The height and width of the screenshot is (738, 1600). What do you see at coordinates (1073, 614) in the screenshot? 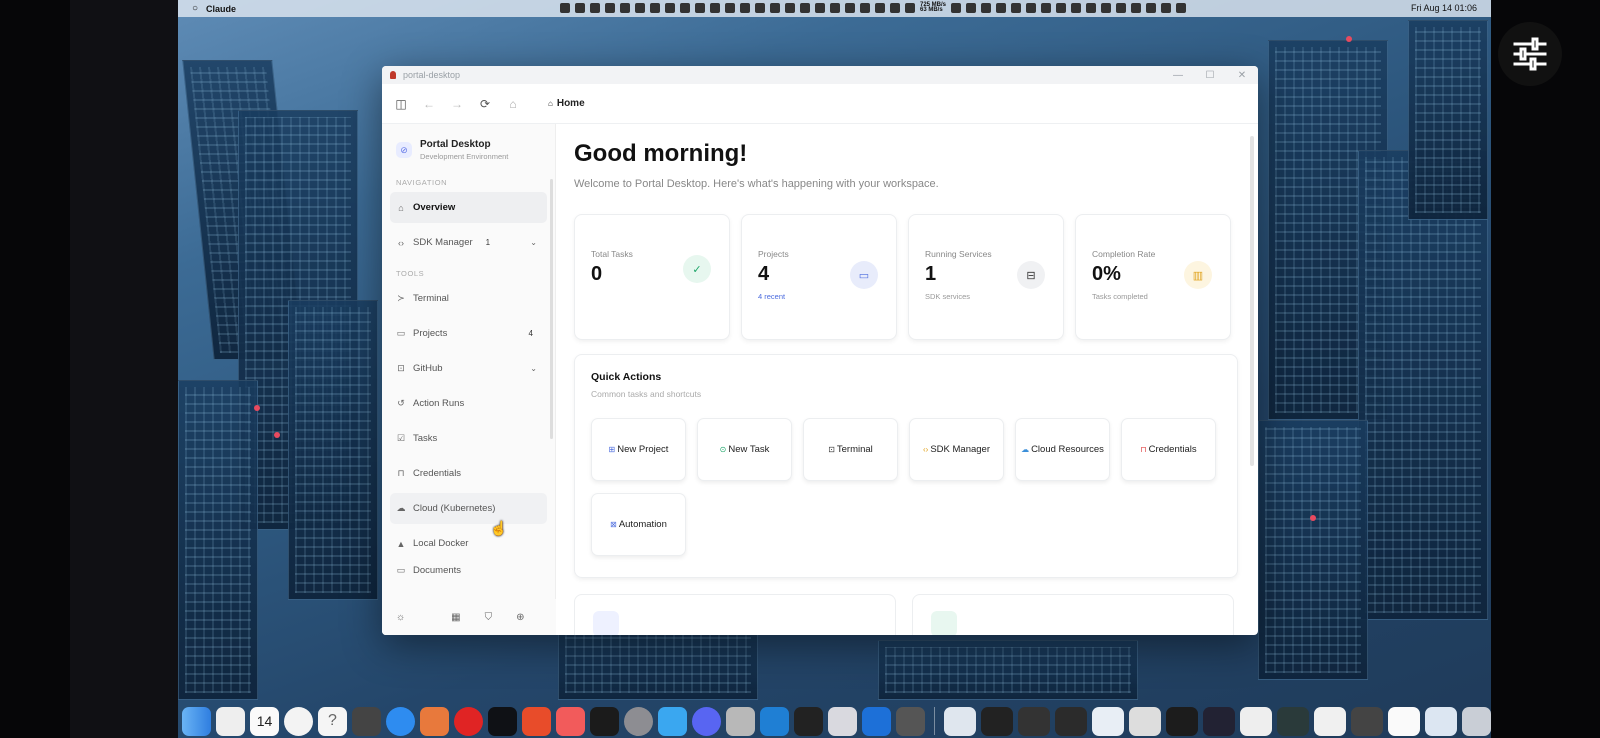
I see `recent-tasks-card` at bounding box center [1073, 614].